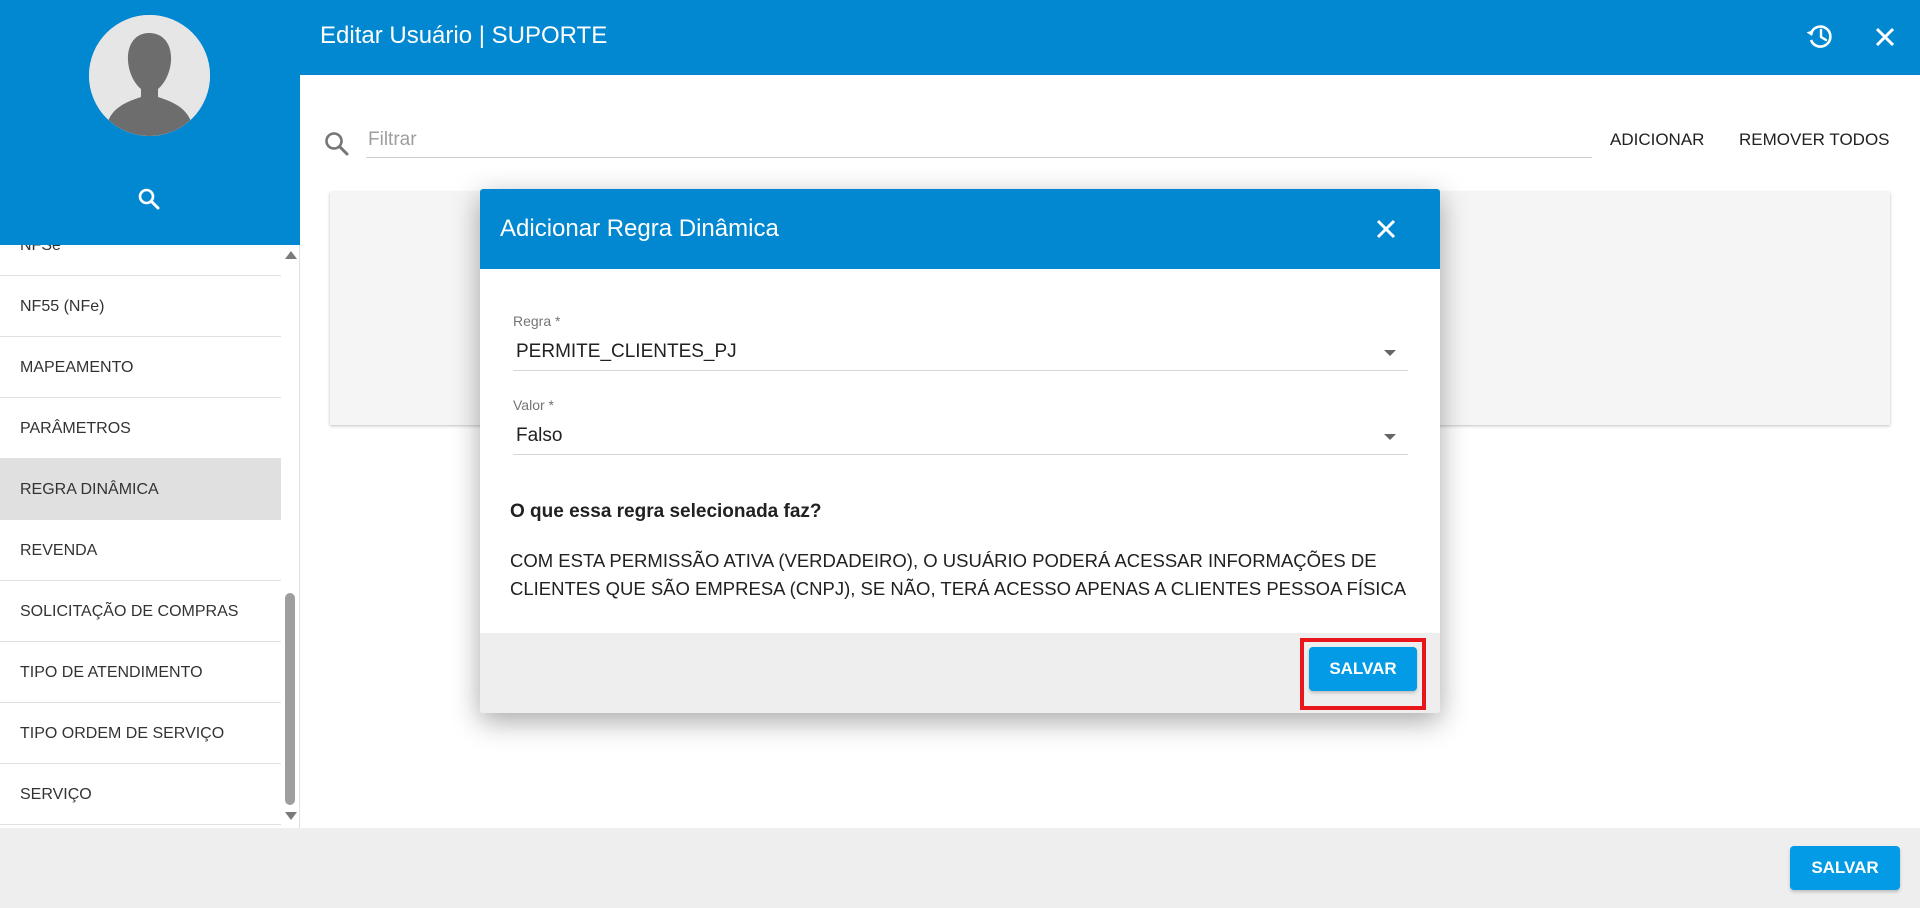  Describe the element at coordinates (140, 672) in the screenshot. I see `sidebar-item-tipo-atendimento: TIPO DE ATENDIMENTO` at that location.